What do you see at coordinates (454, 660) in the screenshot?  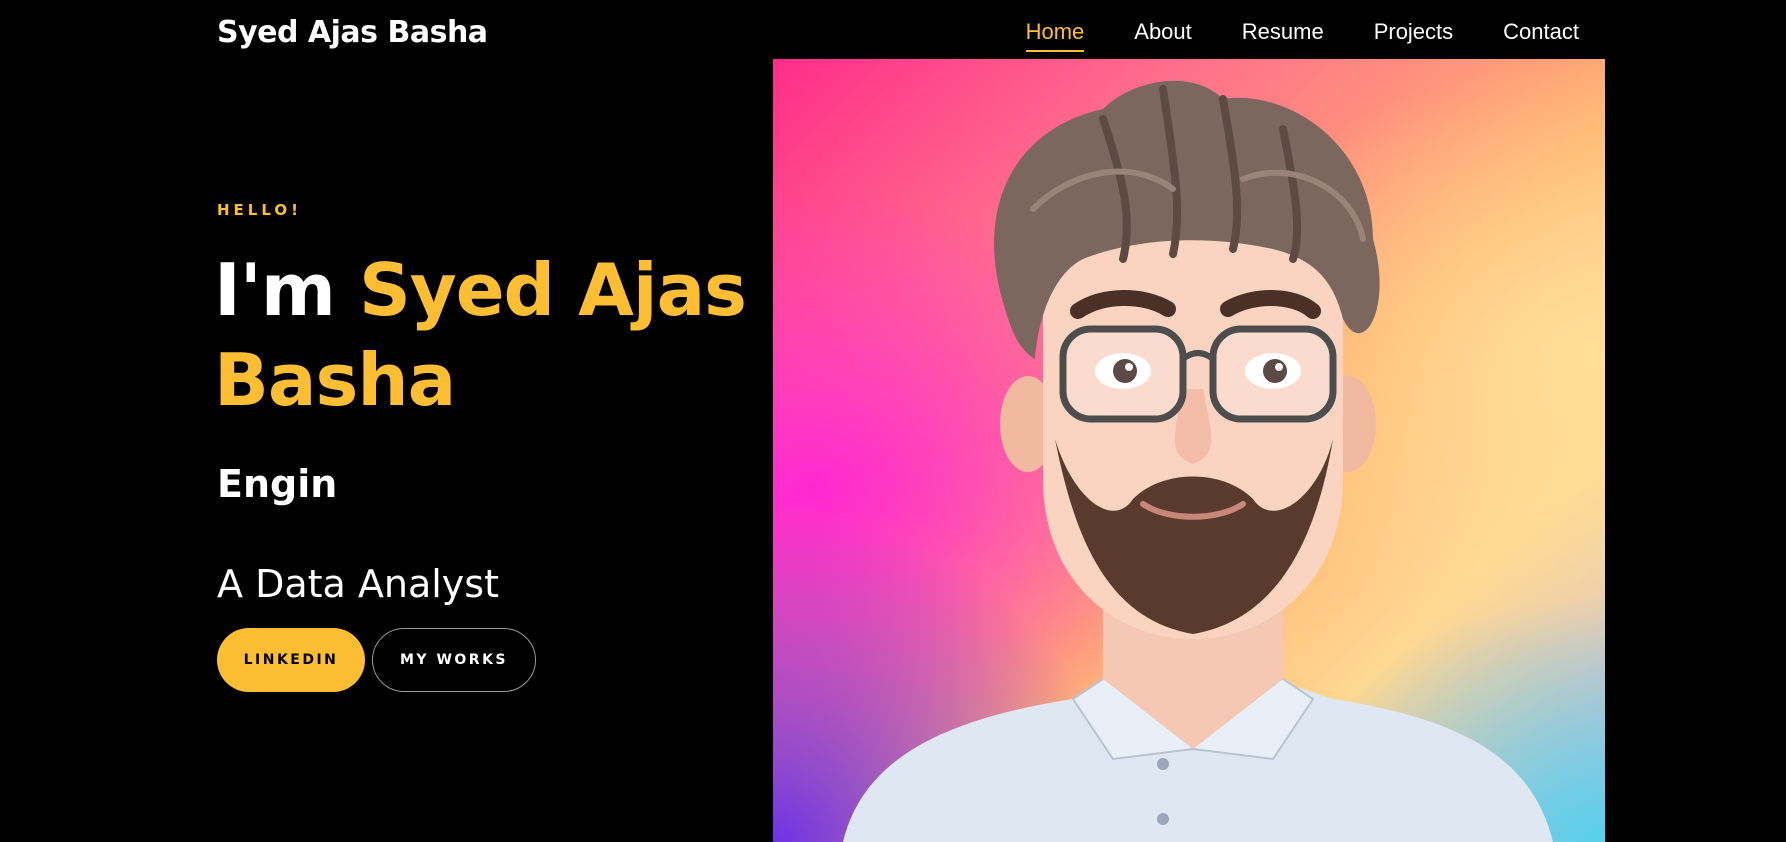 I see `my-works-button: MY WORKS` at bounding box center [454, 660].